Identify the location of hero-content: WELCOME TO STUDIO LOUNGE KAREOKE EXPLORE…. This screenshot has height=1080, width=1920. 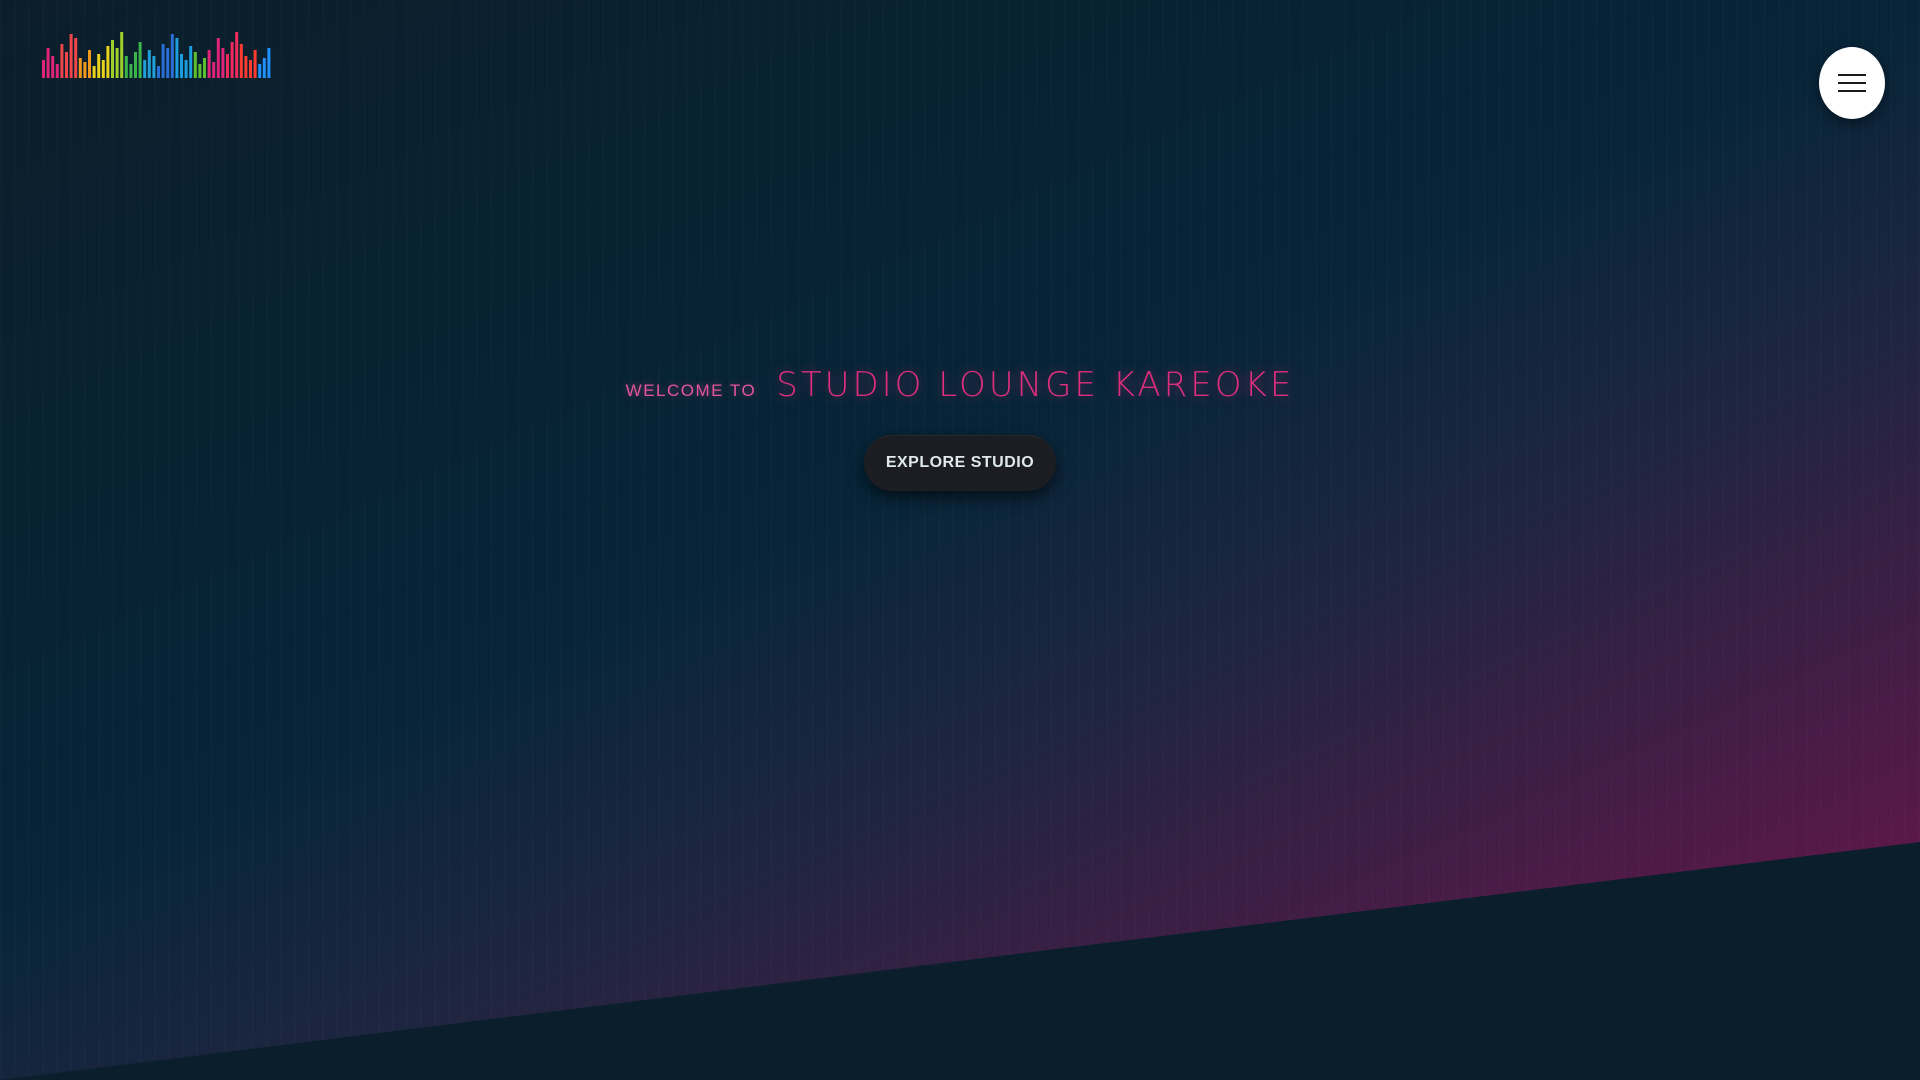
(960, 428).